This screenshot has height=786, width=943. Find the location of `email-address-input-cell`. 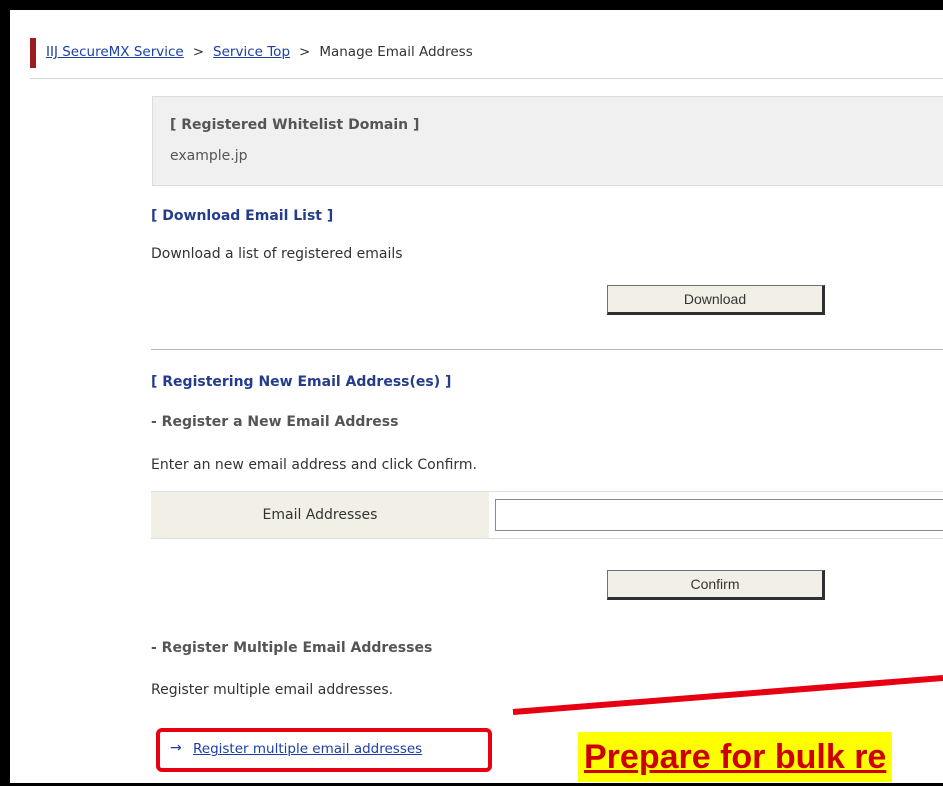

email-address-input-cell is located at coordinates (716, 515).